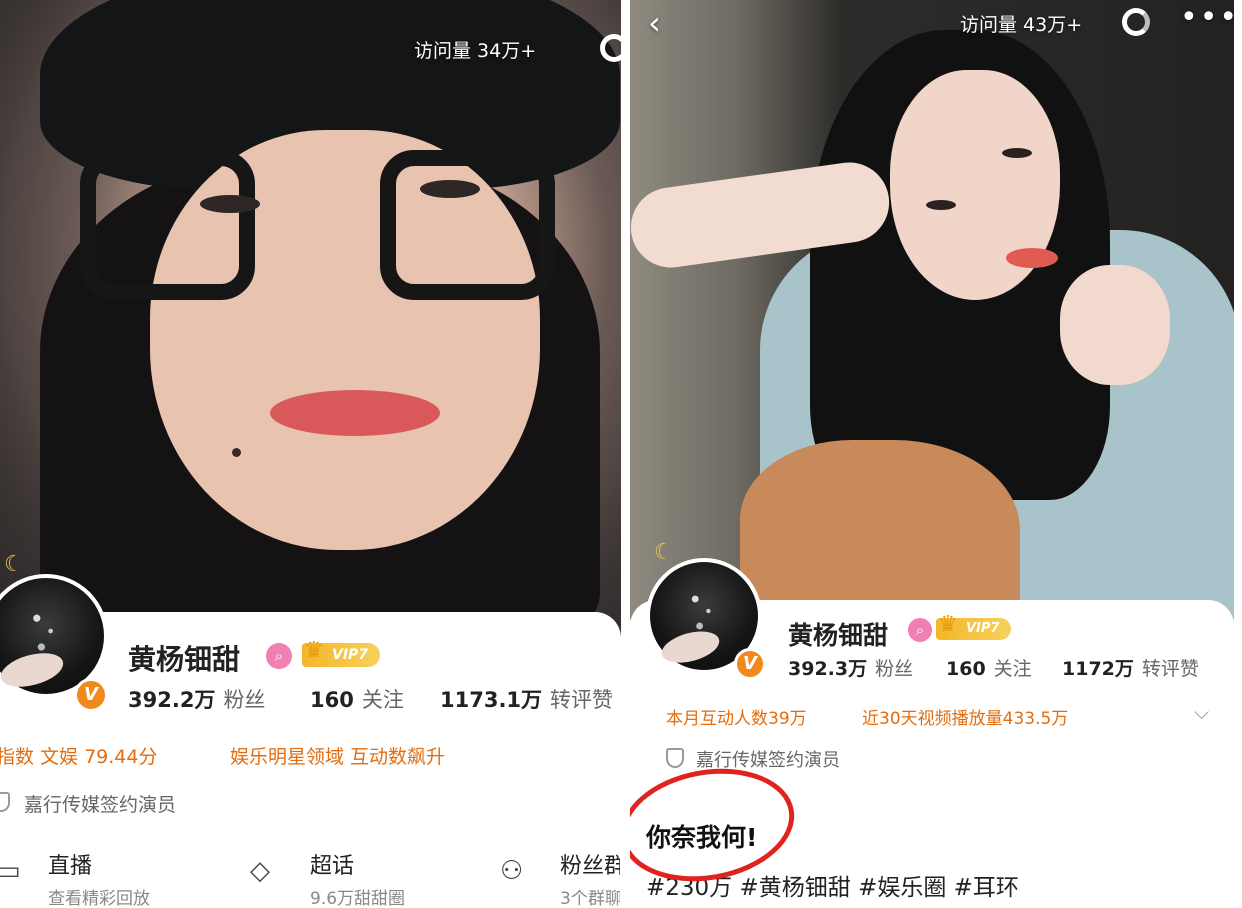  What do you see at coordinates (965, 716) in the screenshot?
I see `video-views: 近30天视频播放量433.5万` at bounding box center [965, 716].